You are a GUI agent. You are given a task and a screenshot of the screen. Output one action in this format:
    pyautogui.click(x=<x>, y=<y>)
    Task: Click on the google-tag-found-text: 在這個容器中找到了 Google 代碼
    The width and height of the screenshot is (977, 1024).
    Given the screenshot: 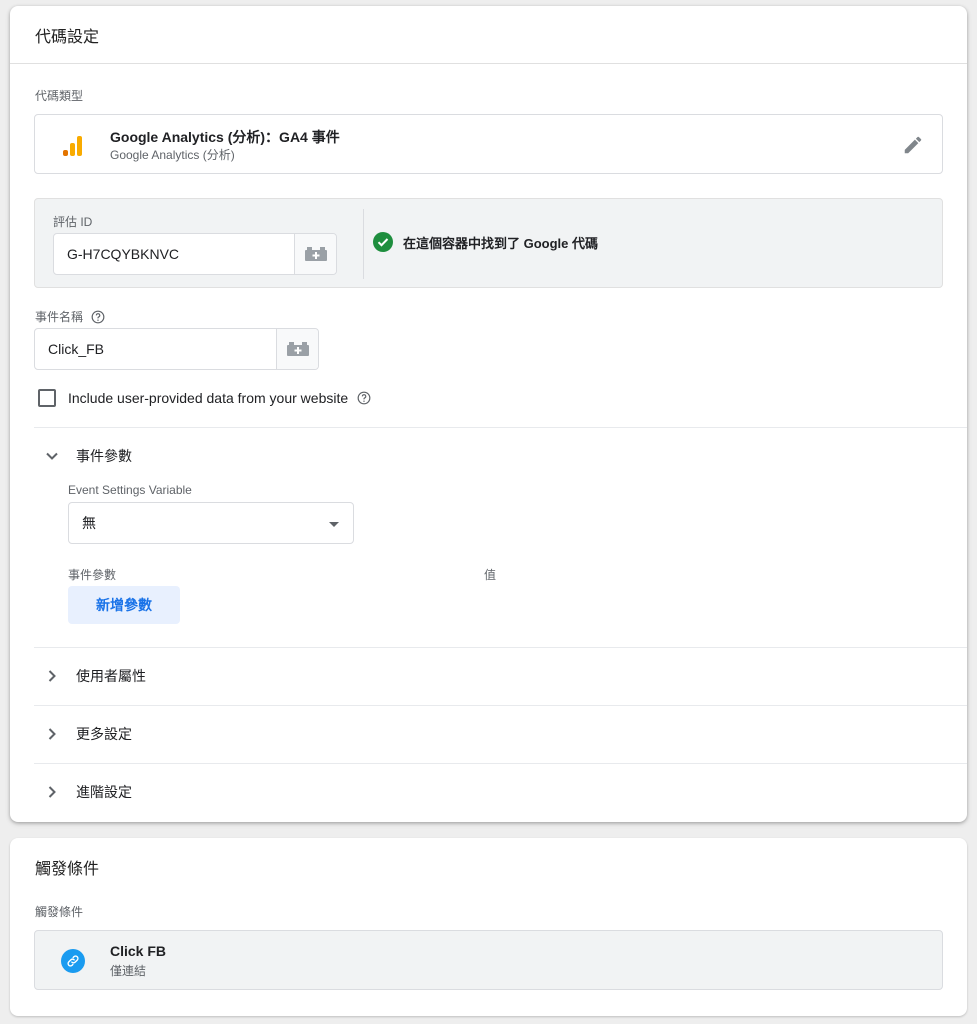 What is the action you would take?
    pyautogui.click(x=501, y=243)
    